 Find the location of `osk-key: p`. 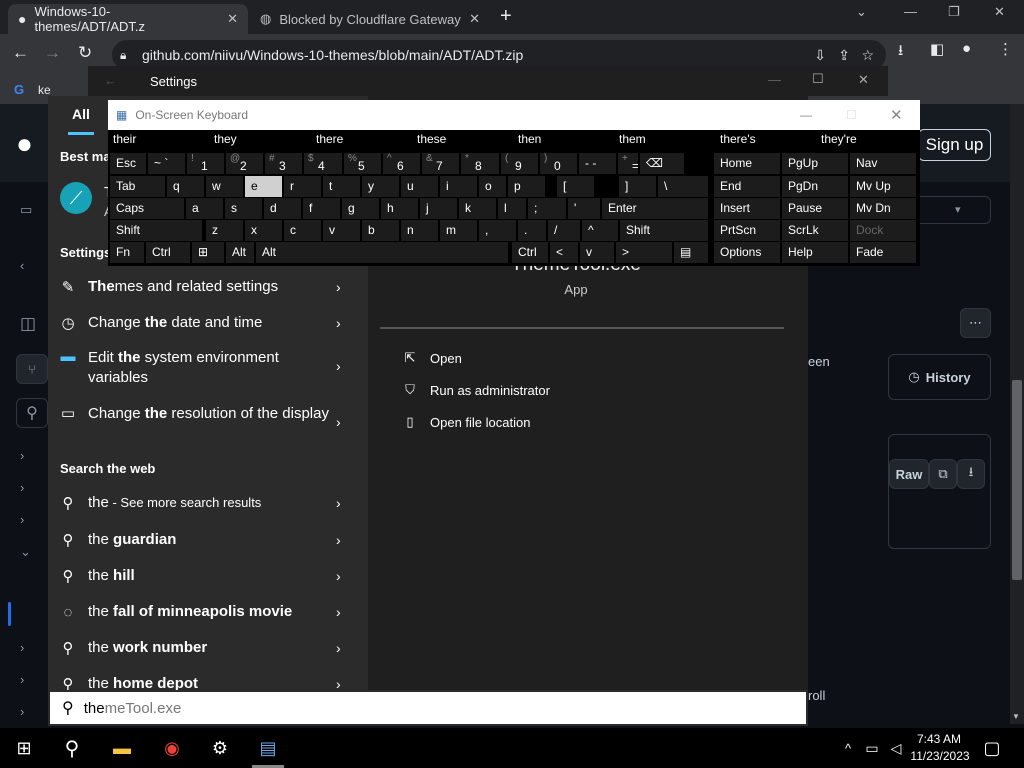

osk-key: p is located at coordinates (526, 186).